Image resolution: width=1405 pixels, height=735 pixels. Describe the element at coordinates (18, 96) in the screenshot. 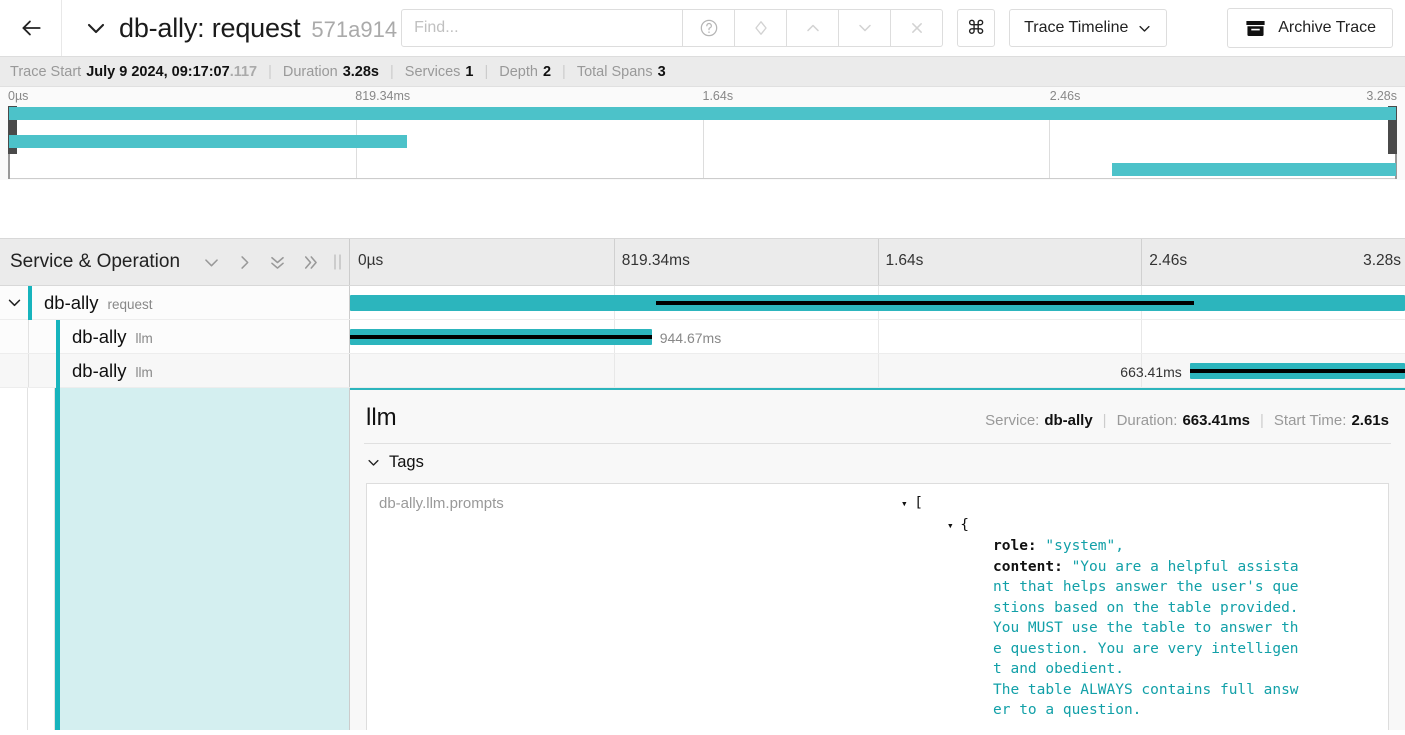

I see `minimap-tick: 0µs` at that location.